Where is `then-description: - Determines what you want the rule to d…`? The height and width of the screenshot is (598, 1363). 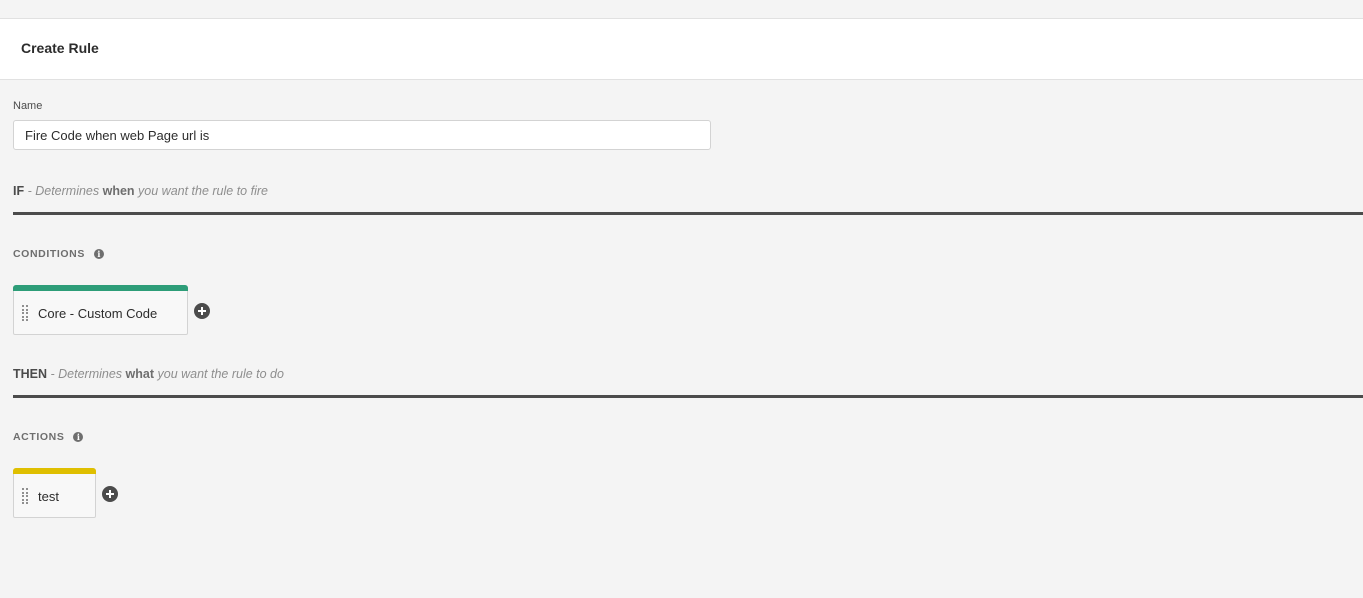 then-description: - Determines what you want the rule to d… is located at coordinates (165, 374).